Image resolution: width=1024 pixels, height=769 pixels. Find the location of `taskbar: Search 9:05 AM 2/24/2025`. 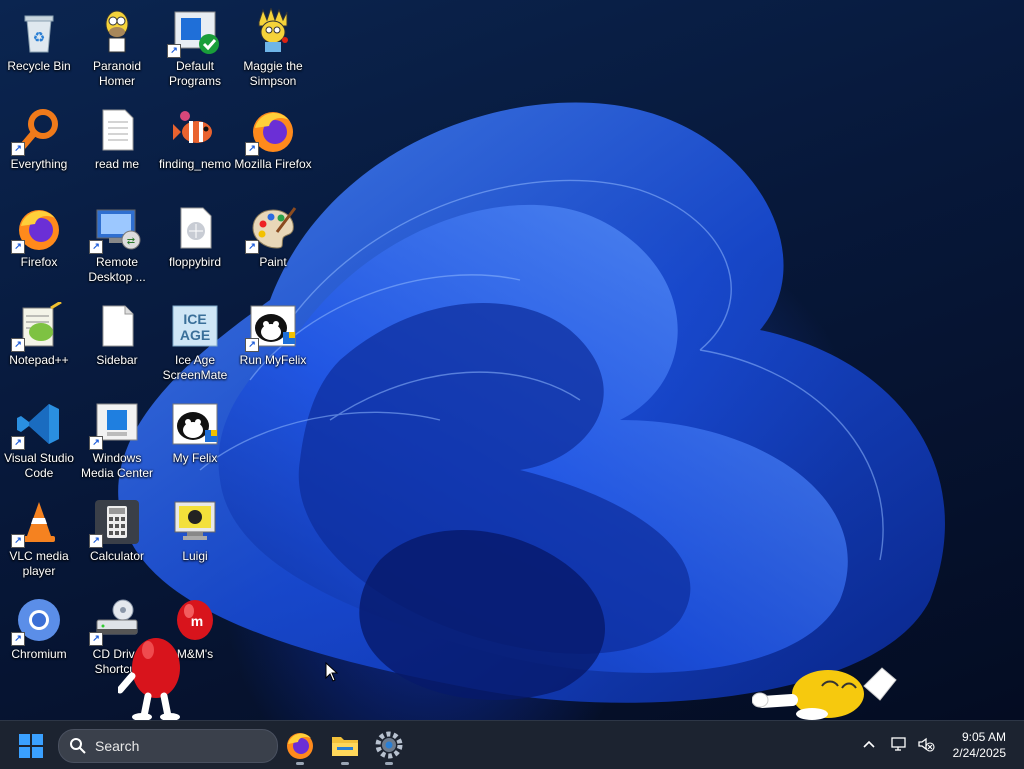

taskbar: Search 9:05 AM 2/24/2025 is located at coordinates (512, 744).